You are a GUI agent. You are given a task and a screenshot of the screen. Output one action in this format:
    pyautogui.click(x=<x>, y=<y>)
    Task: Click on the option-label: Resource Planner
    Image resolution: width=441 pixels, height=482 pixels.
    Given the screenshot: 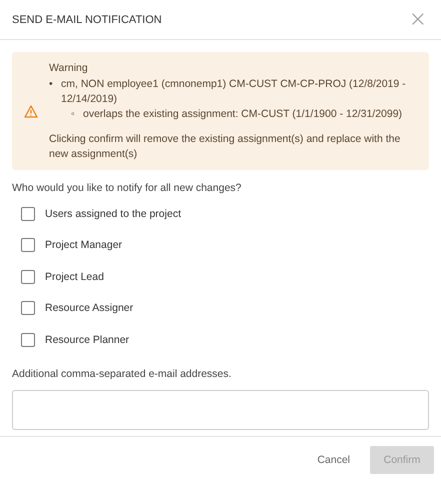 What is the action you would take?
    pyautogui.click(x=87, y=340)
    